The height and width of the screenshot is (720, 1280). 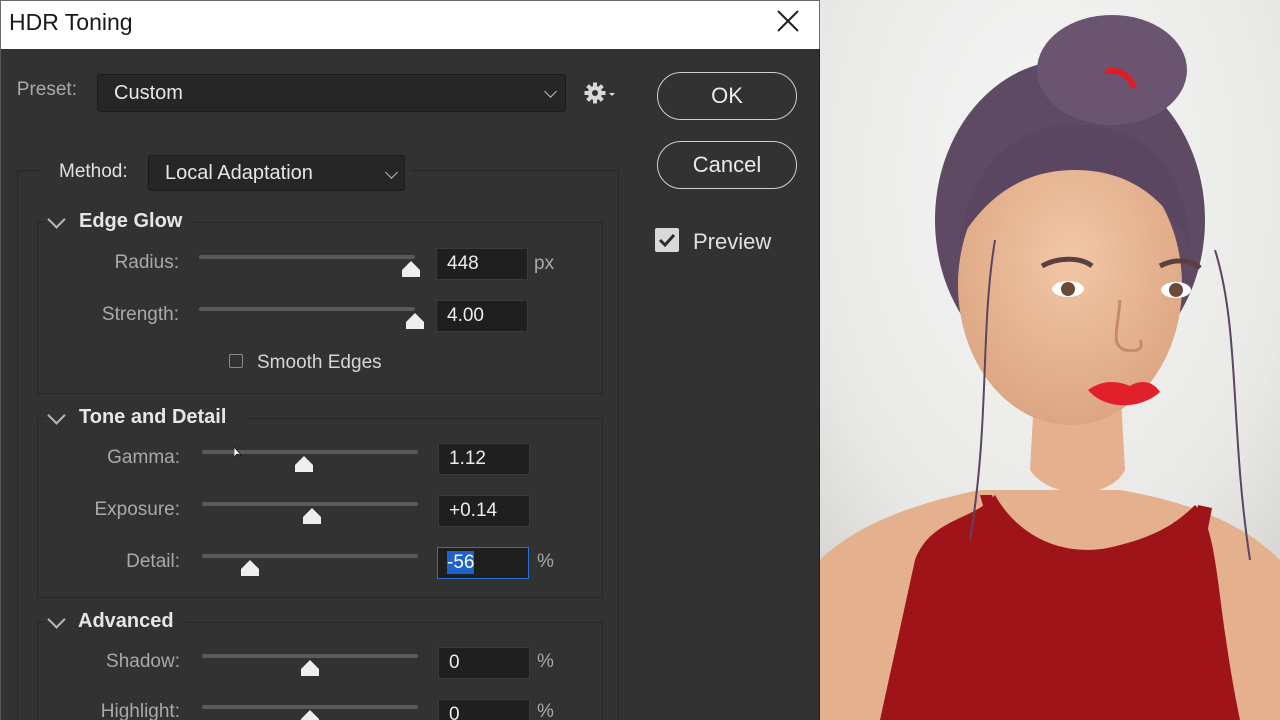 I want to click on title-bar: HDR Toning, so click(x=410, y=24).